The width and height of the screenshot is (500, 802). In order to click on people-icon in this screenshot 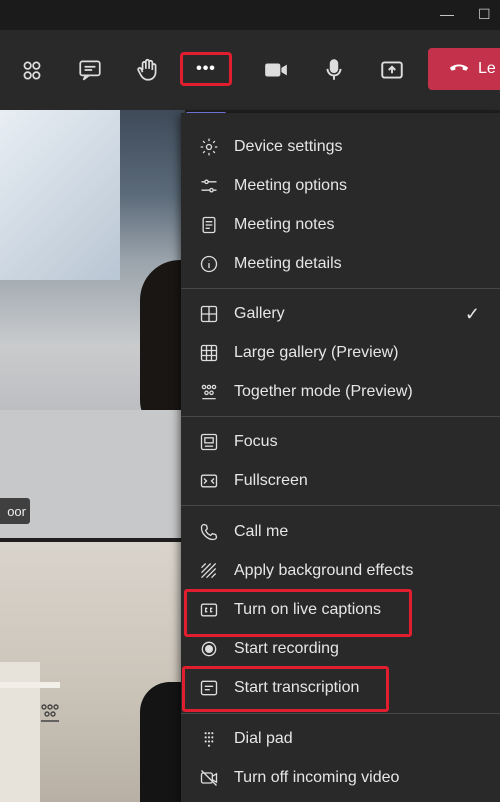, I will do `click(32, 70)`.